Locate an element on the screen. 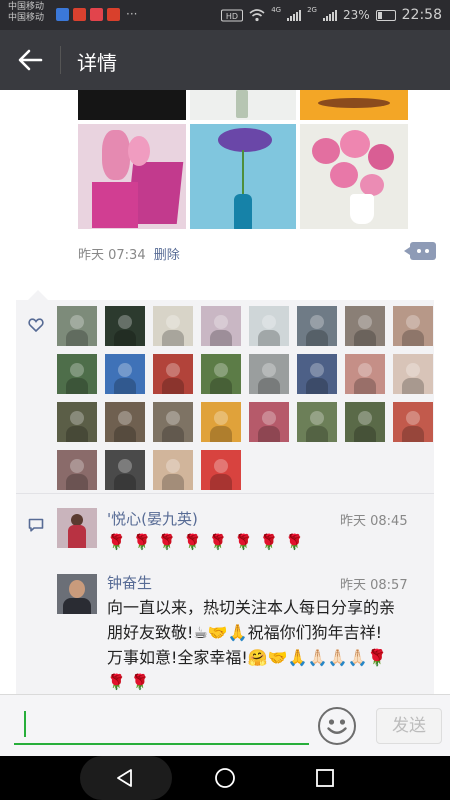 This screenshot has width=450, height=800. post-photo-table is located at coordinates (354, 105).